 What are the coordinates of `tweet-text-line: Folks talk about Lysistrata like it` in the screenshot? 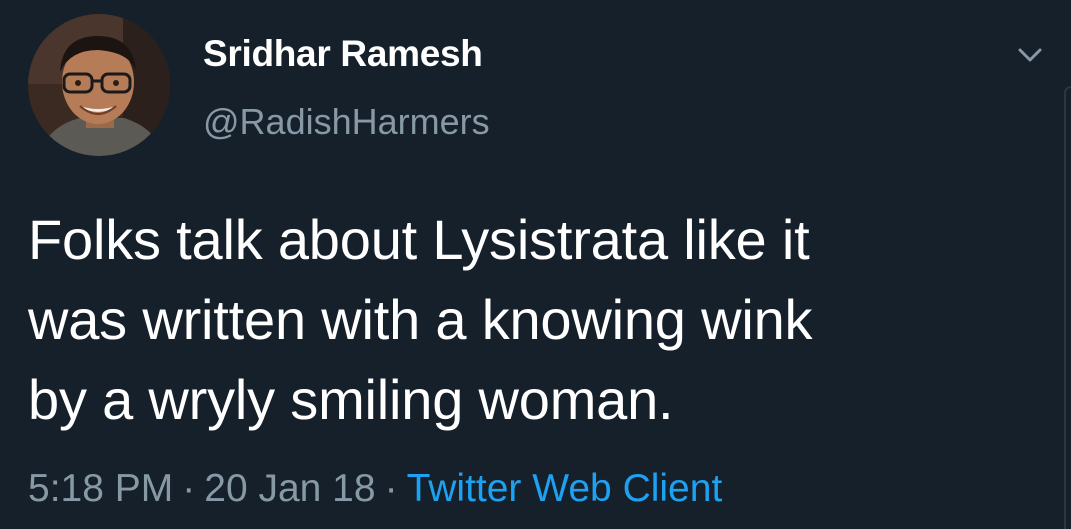 It's located at (419, 239).